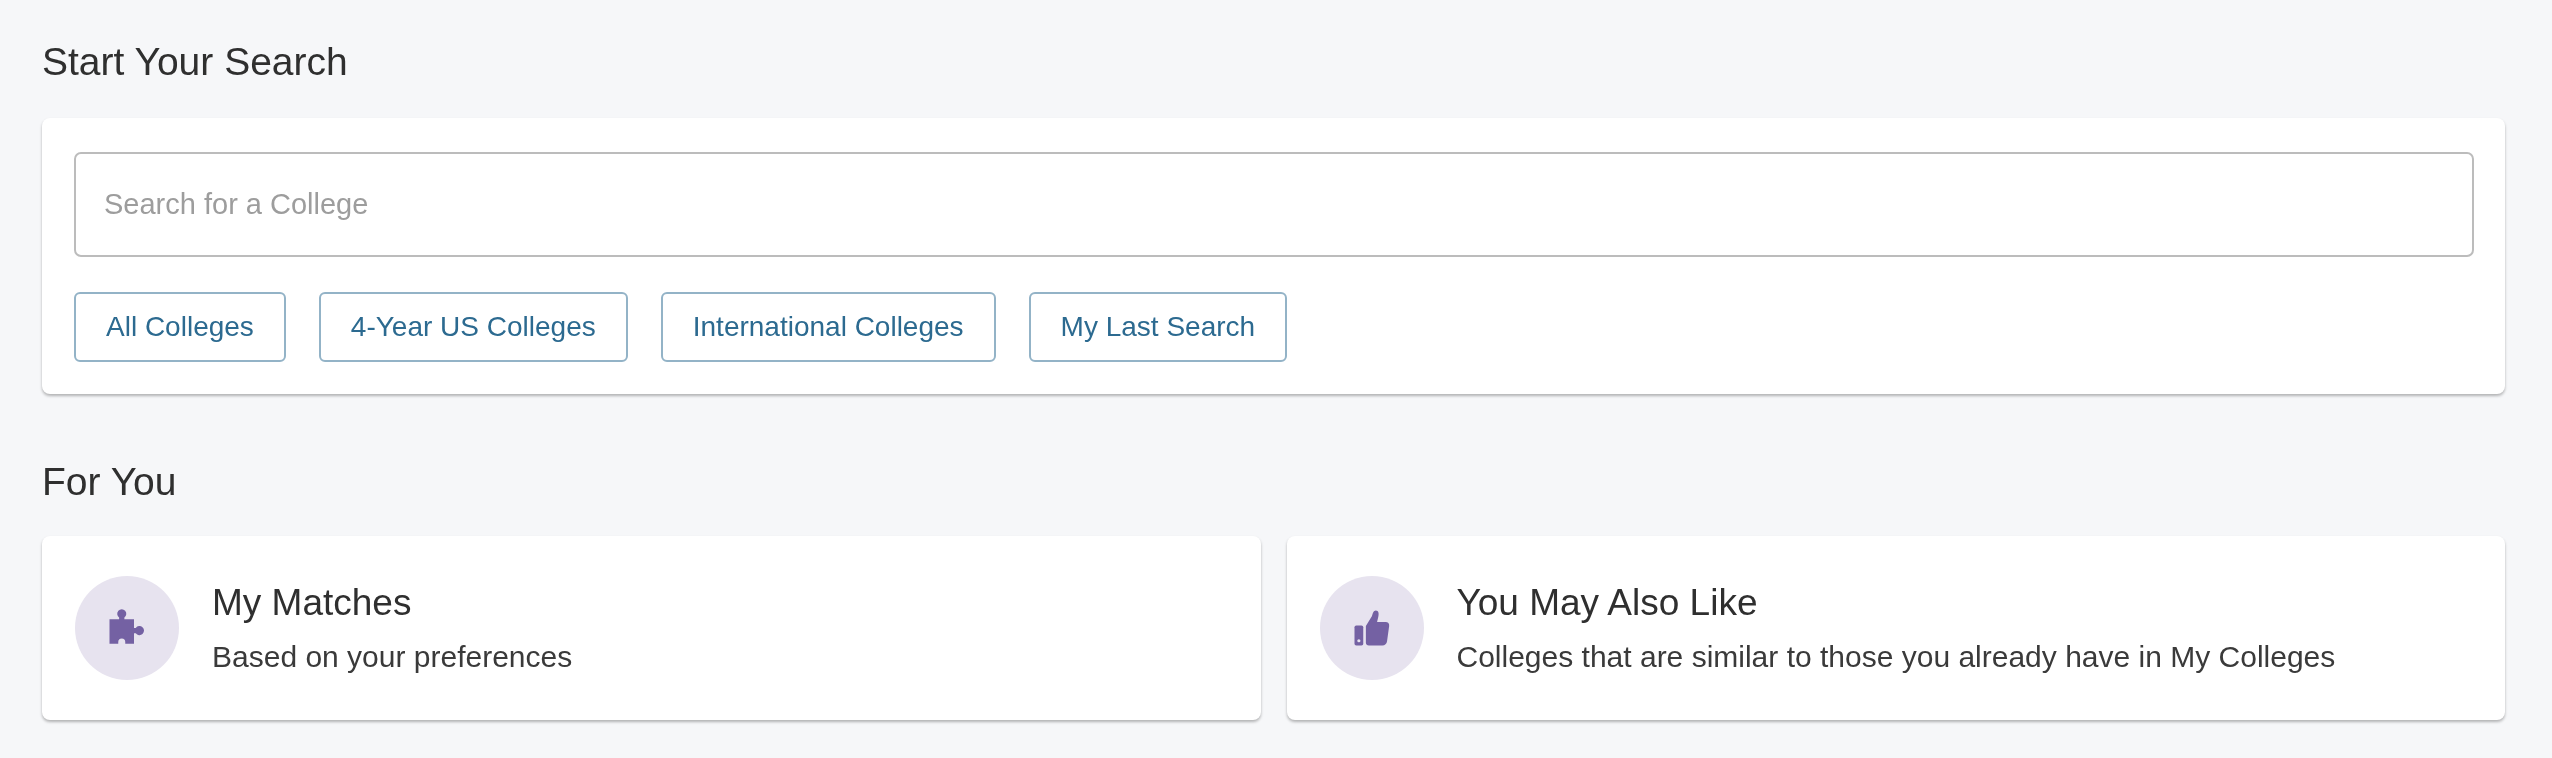 This screenshot has width=2552, height=758. What do you see at coordinates (180, 327) in the screenshot?
I see `filter-button: All Colleges` at bounding box center [180, 327].